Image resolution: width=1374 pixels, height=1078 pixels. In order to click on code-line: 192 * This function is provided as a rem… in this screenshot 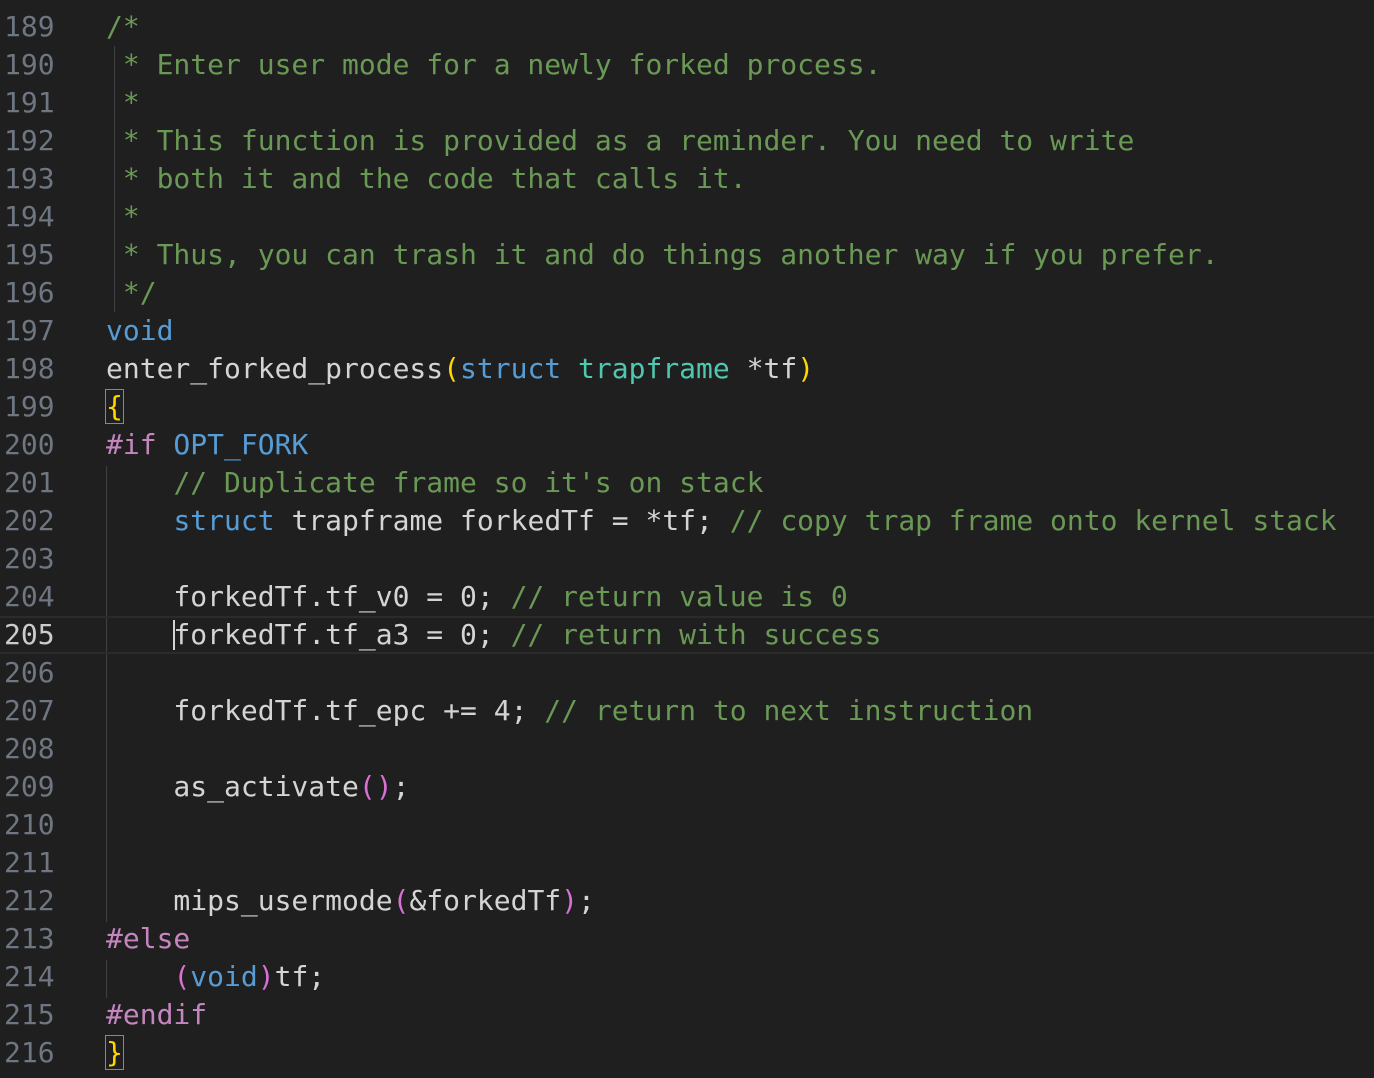, I will do `click(687, 141)`.